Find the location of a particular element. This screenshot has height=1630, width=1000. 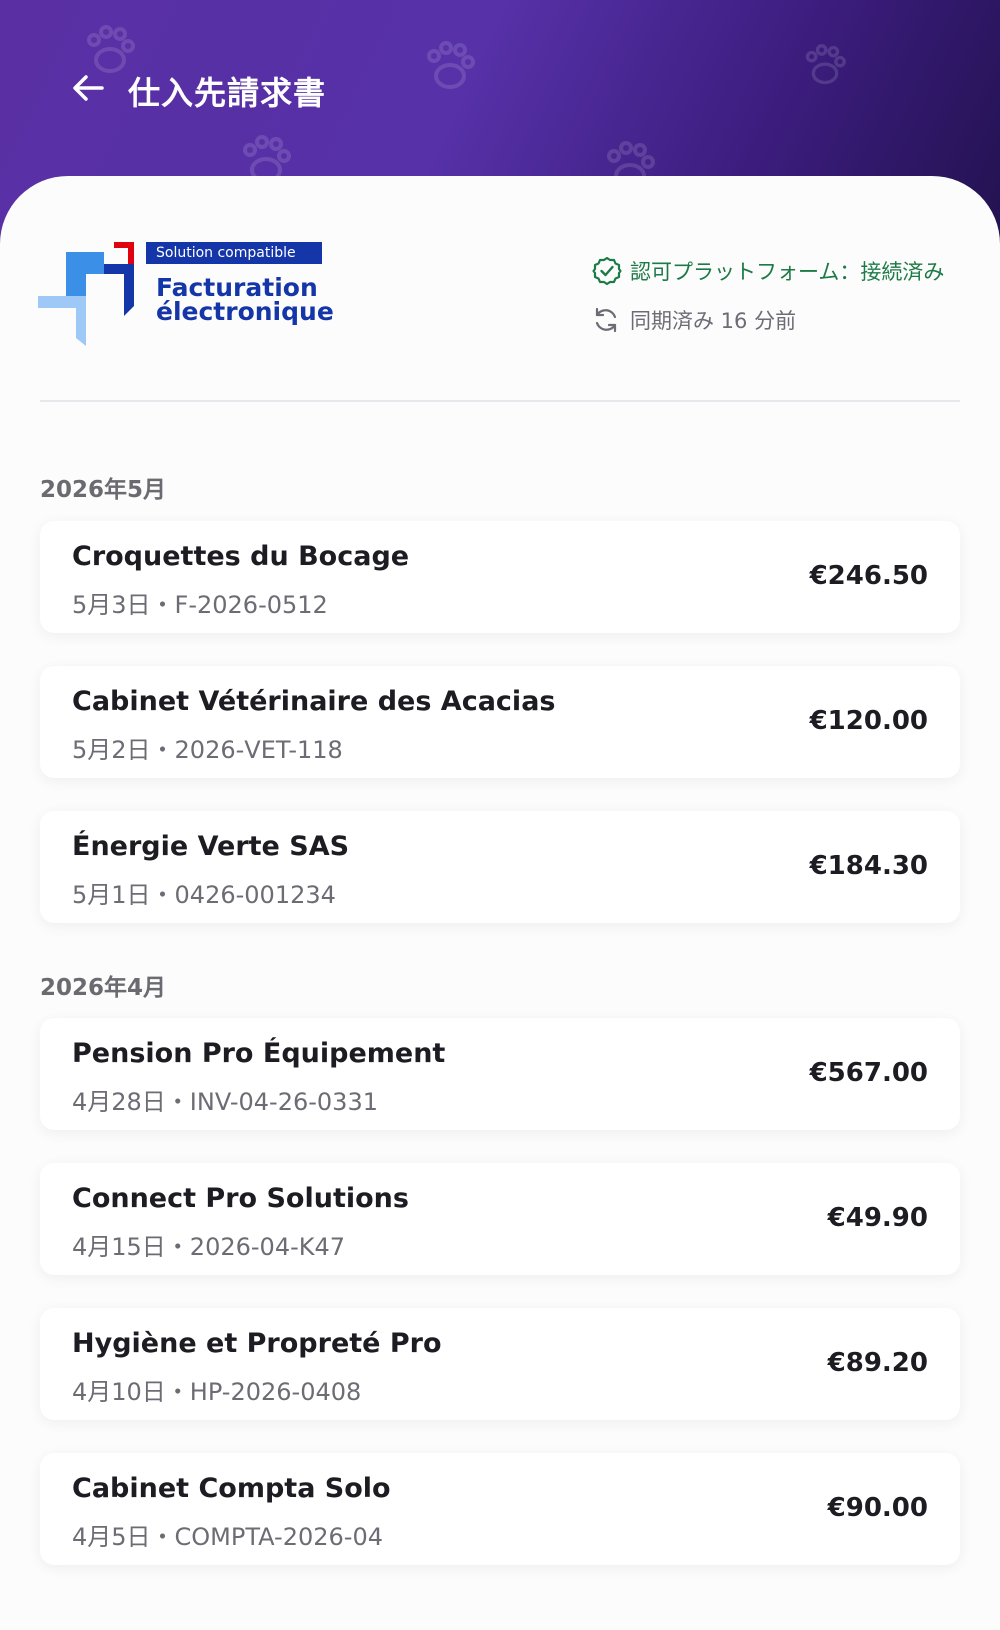

invoice-amount: €49.90 is located at coordinates (877, 1218).